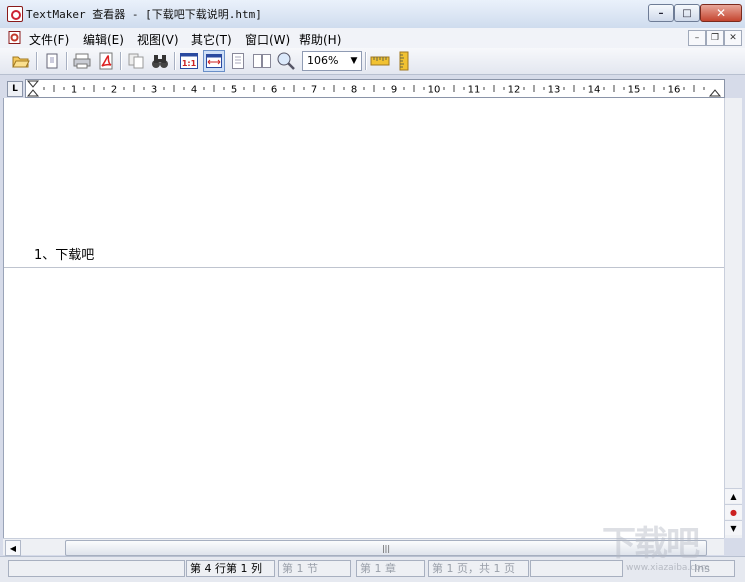 The height and width of the screenshot is (582, 745). I want to click on arrow-left-icon: ◀, so click(13, 548).